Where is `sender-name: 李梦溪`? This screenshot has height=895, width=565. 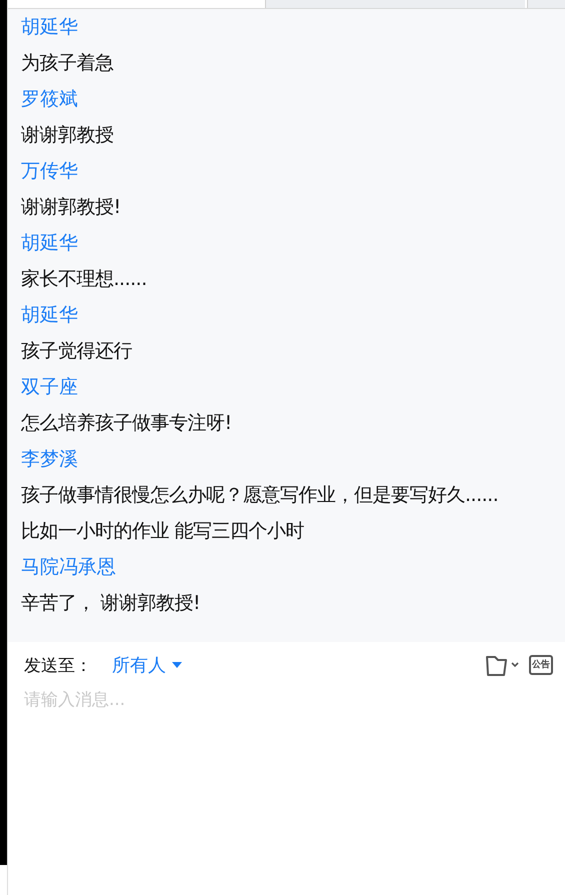 sender-name: 李梦溪 is located at coordinates (50, 459).